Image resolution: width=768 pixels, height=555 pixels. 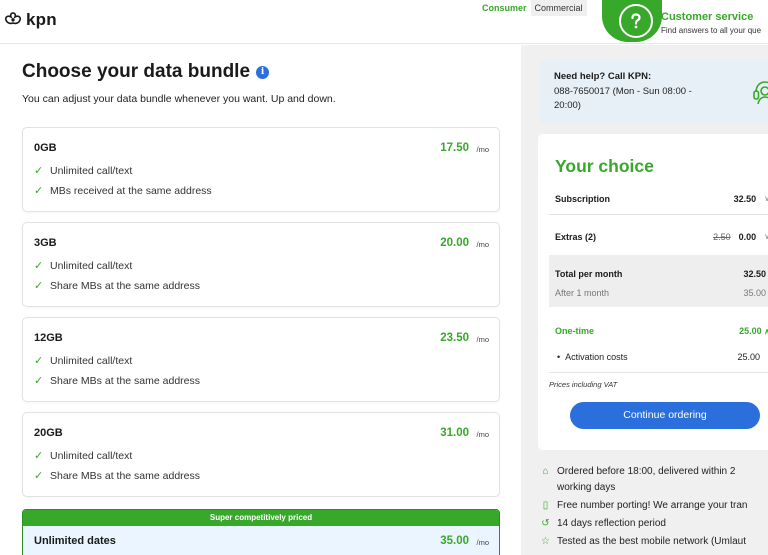 What do you see at coordinates (596, 357) in the screenshot?
I see `activation-label-text: Activation costs` at bounding box center [596, 357].